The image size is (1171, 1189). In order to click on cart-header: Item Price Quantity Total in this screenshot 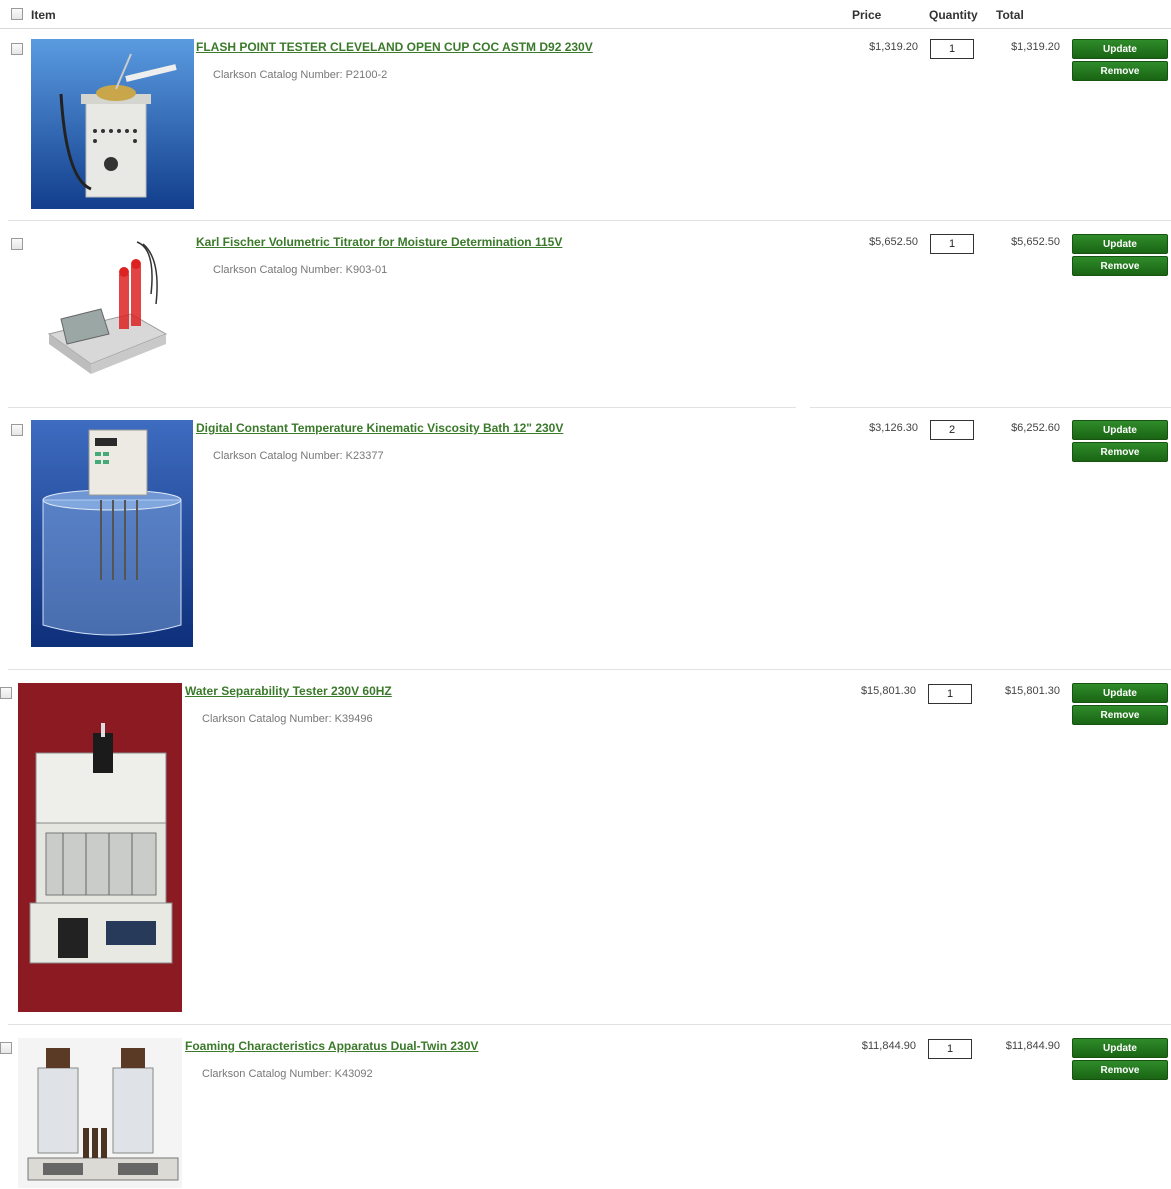, I will do `click(585, 14)`.